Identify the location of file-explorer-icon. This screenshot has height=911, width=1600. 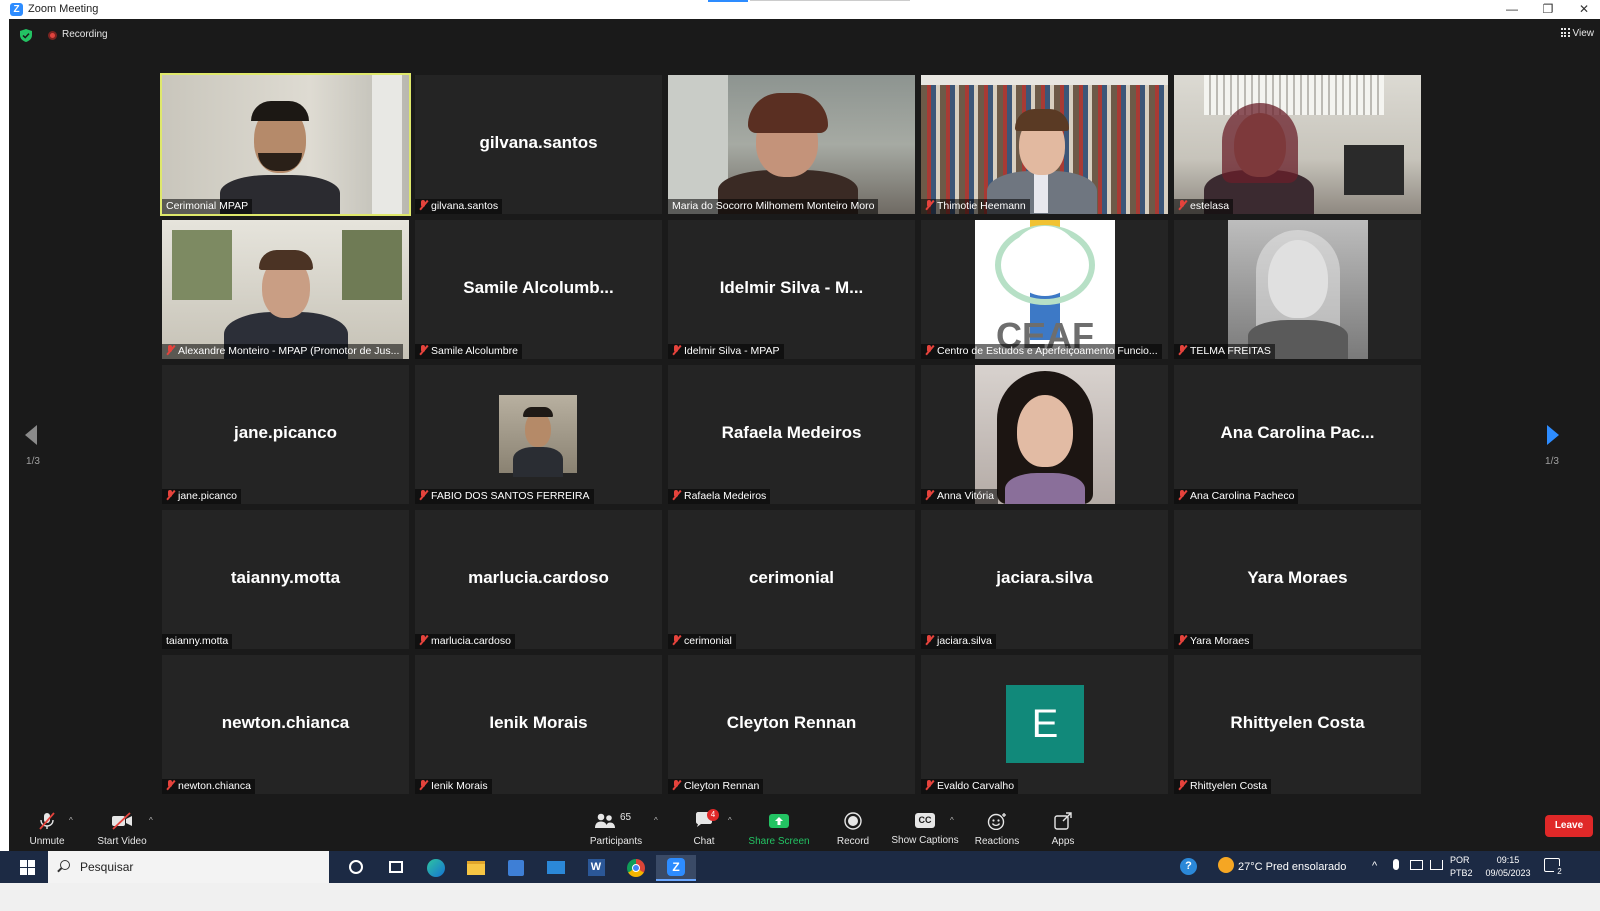
(476, 868).